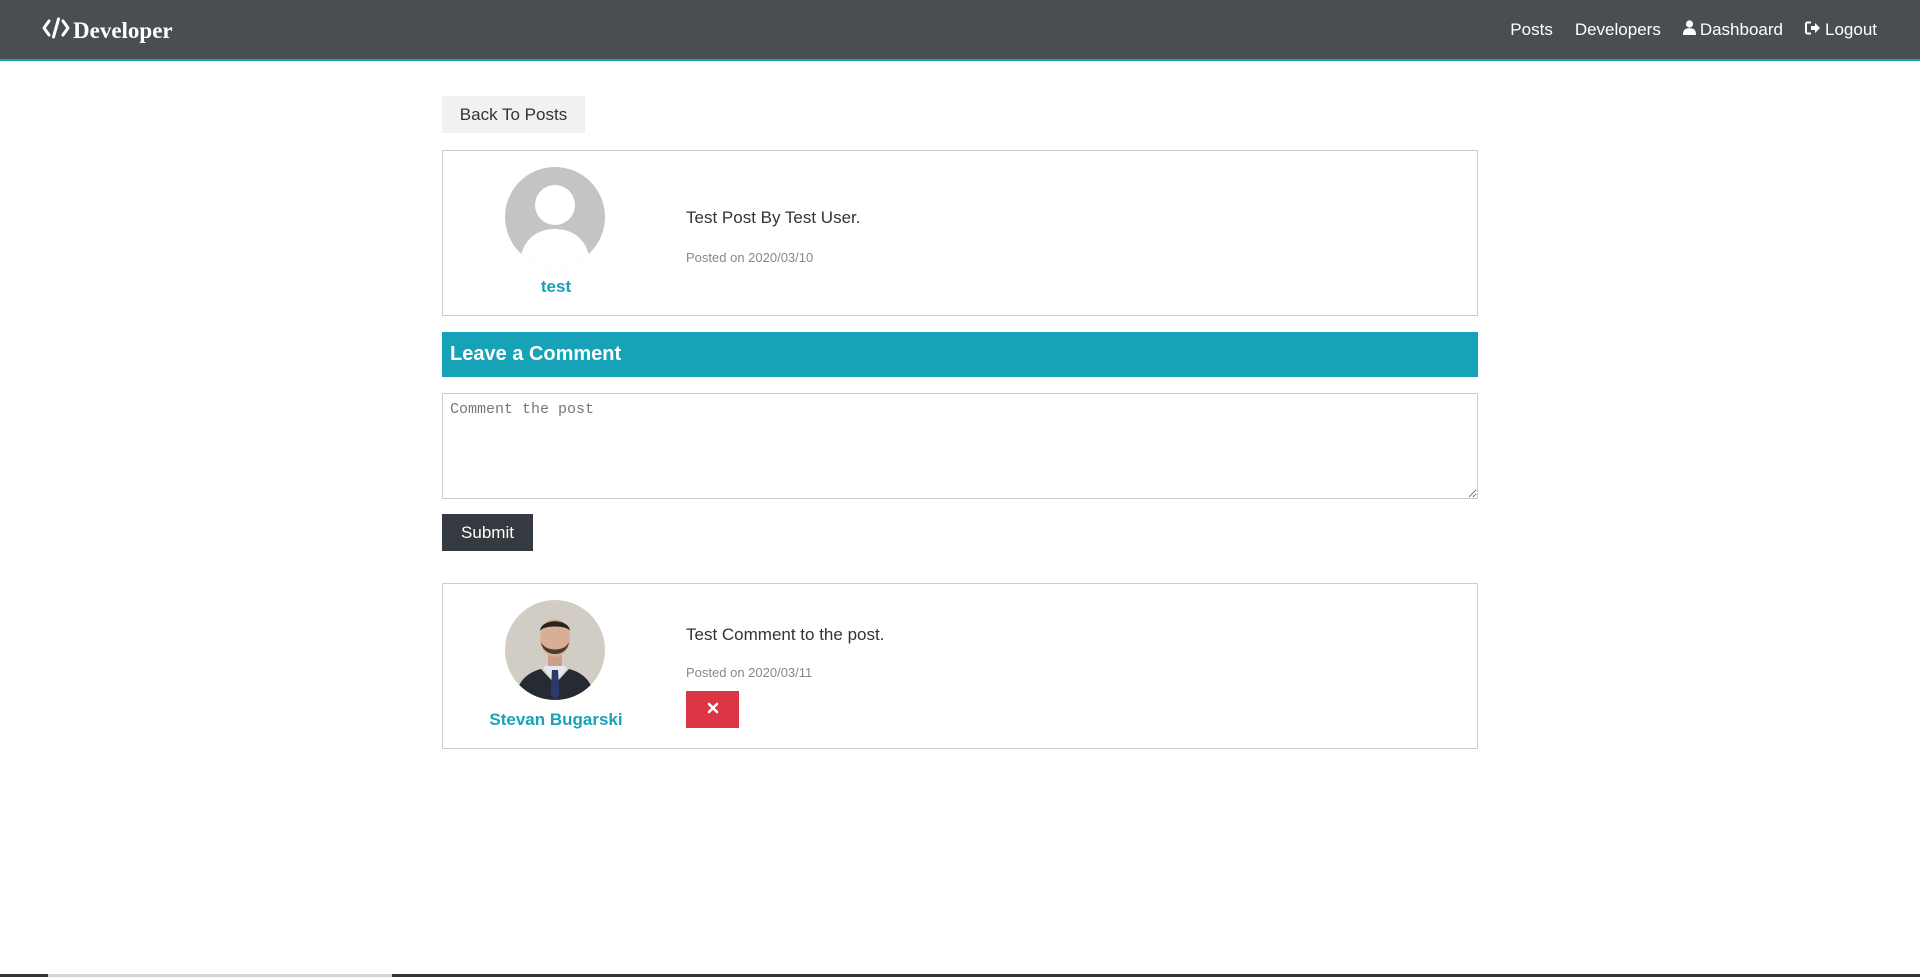 The width and height of the screenshot is (1920, 977). I want to click on post-author-link: test, so click(556, 287).